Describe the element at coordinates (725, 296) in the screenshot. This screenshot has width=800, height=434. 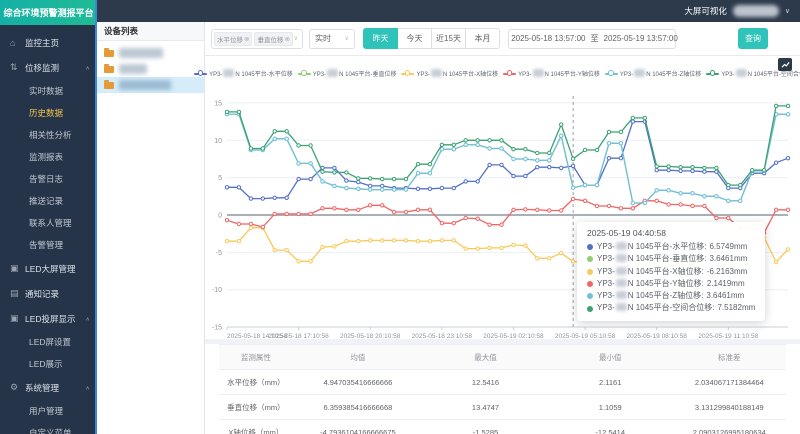
I see `tooltip-series-value: 3.6461mm` at that location.